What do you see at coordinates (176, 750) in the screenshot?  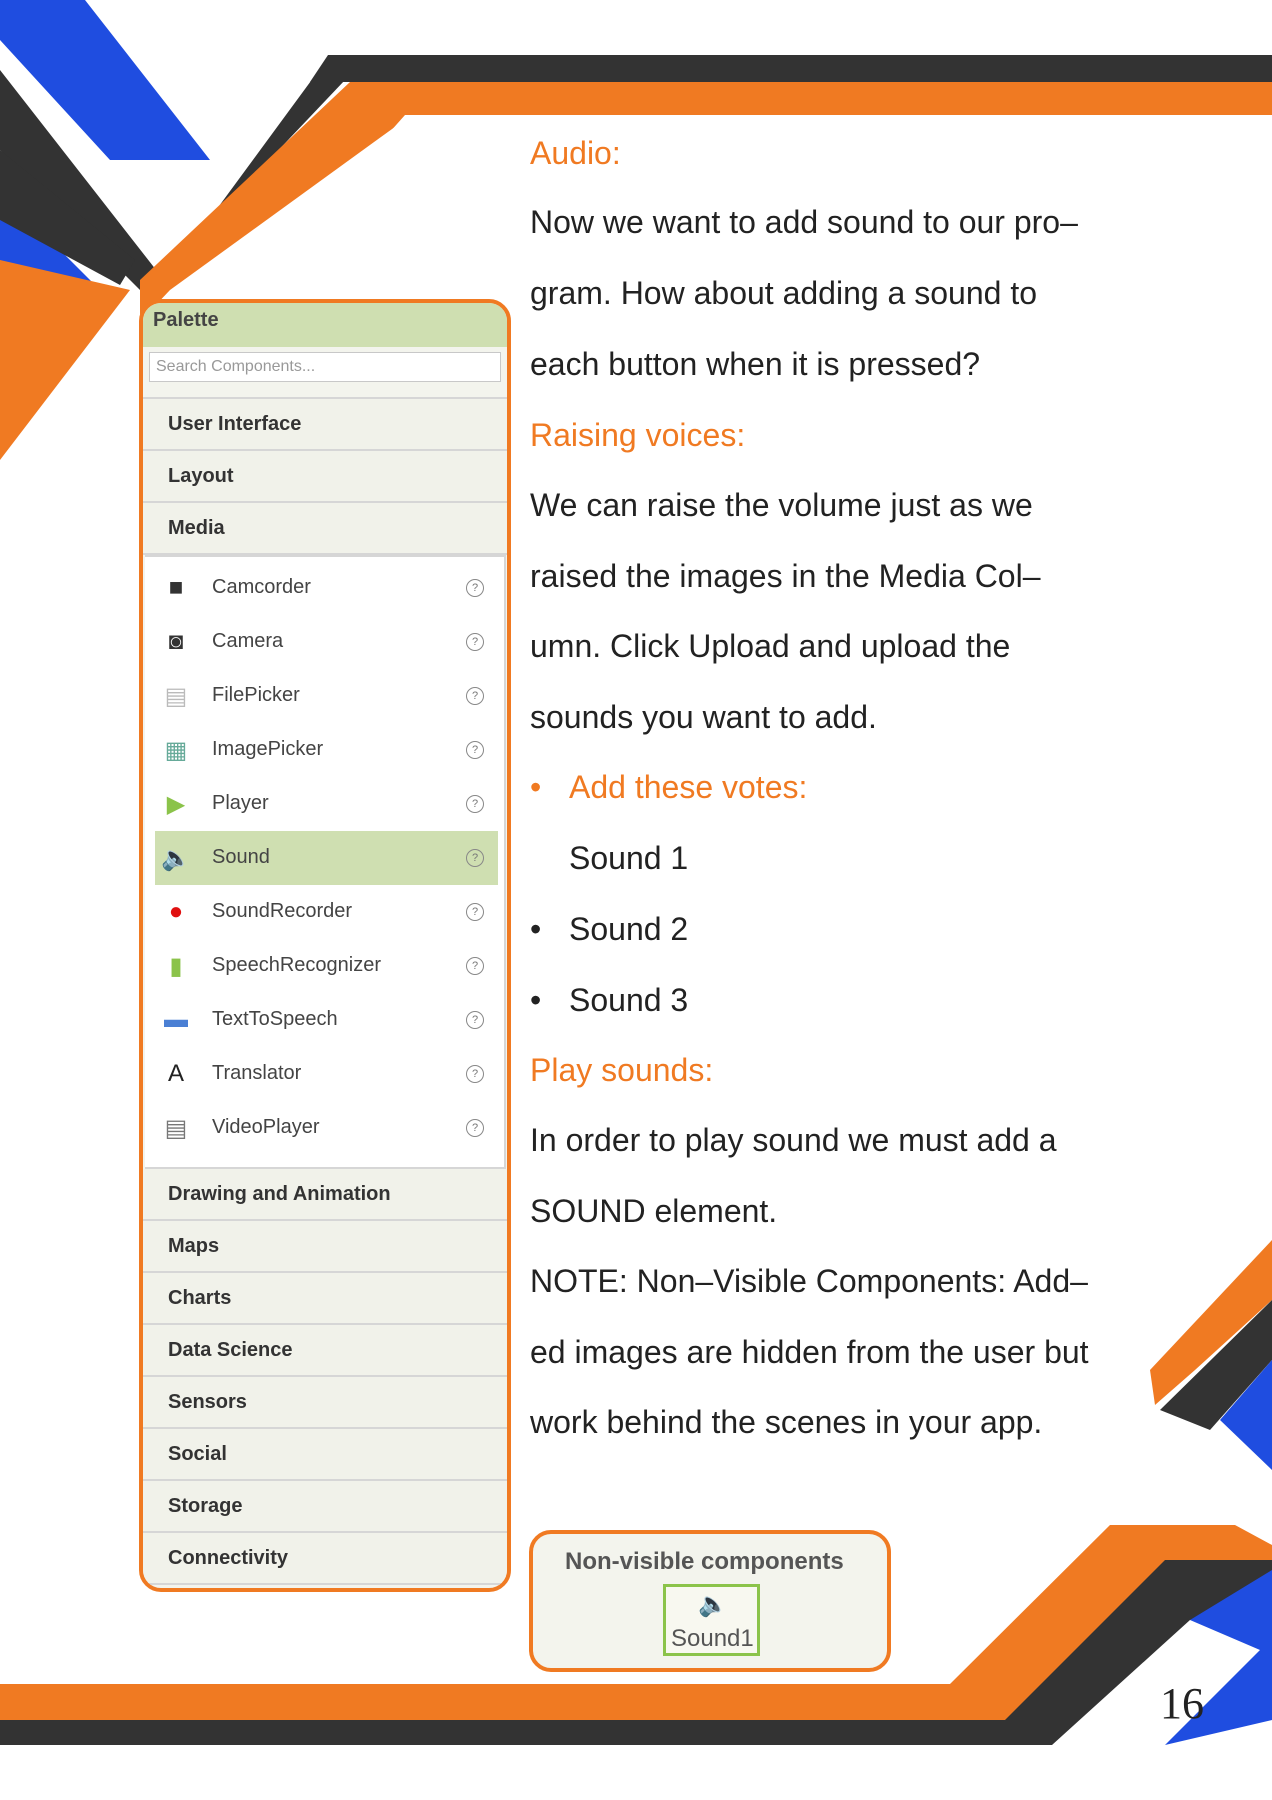 I see `image-icon: ▦` at bounding box center [176, 750].